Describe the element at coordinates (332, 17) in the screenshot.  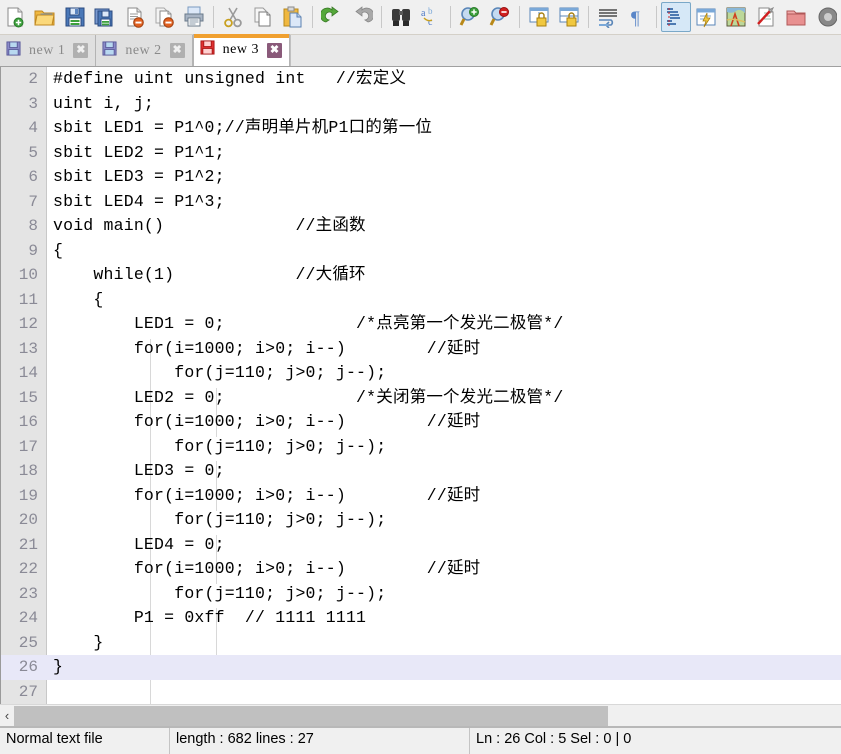
I see `undo-icon` at that location.